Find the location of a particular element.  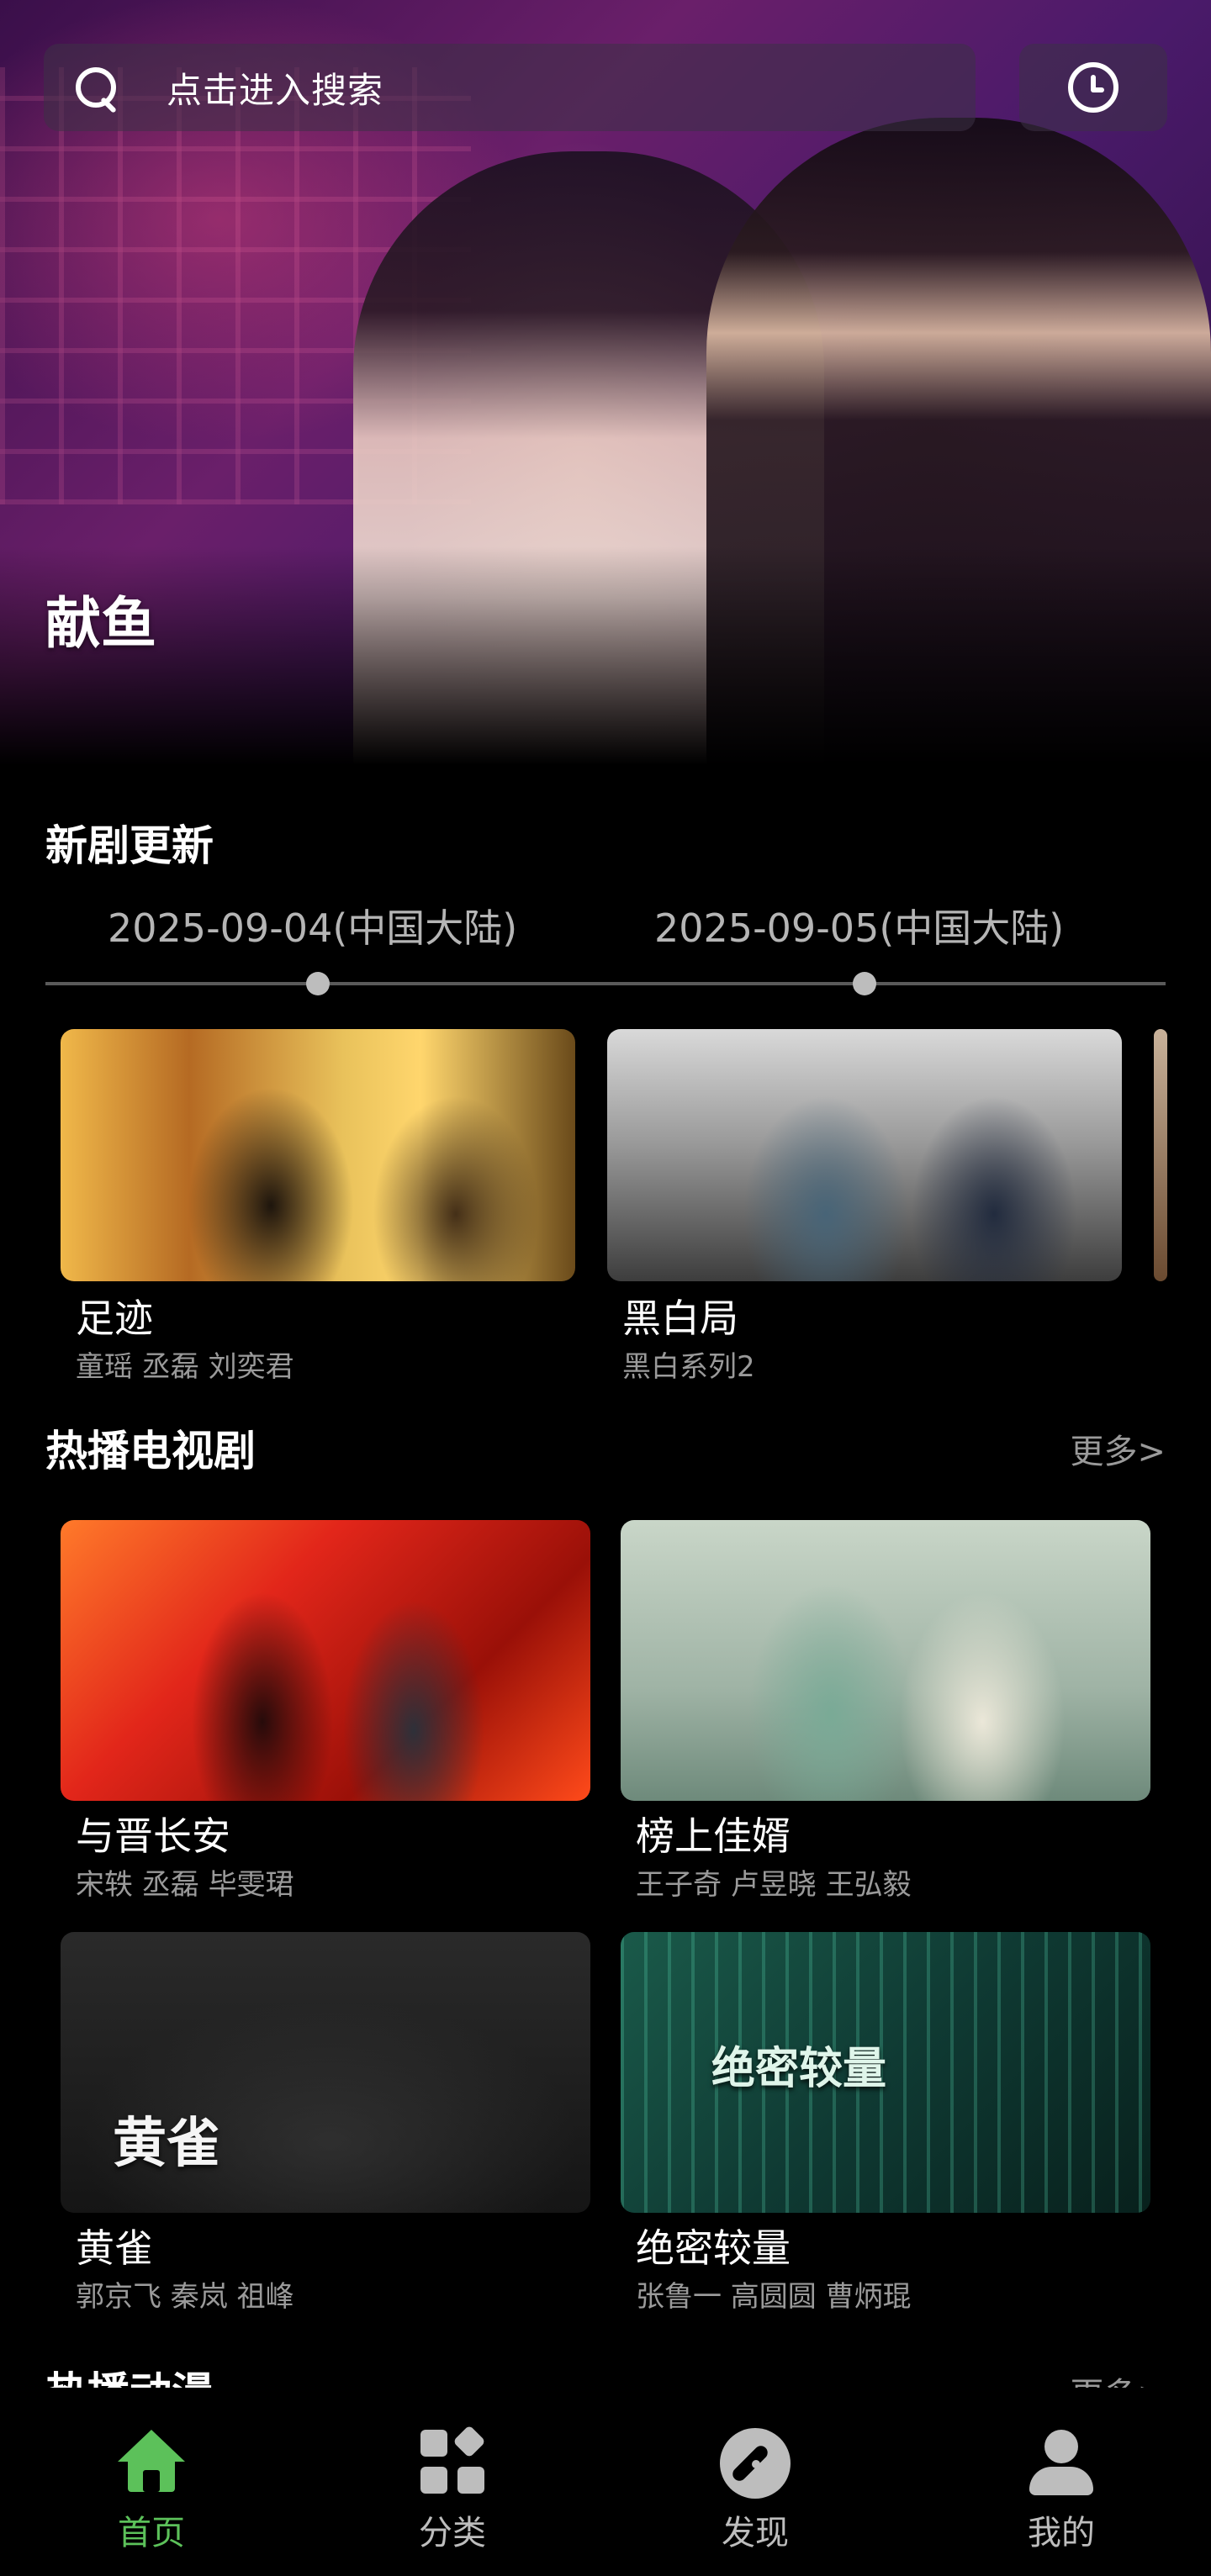

date-timeline is located at coordinates (605, 984).